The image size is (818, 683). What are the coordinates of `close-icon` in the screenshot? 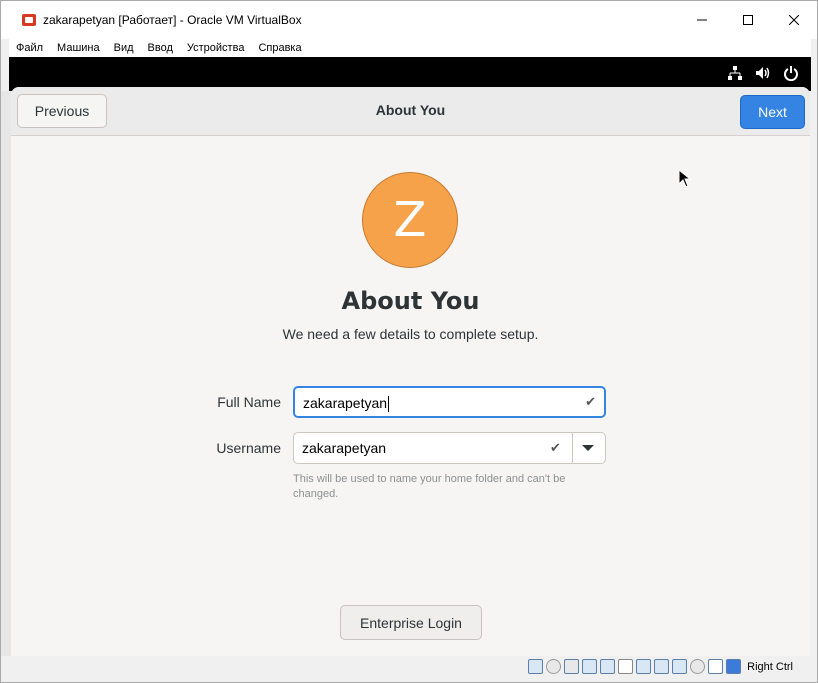 It's located at (794, 20).